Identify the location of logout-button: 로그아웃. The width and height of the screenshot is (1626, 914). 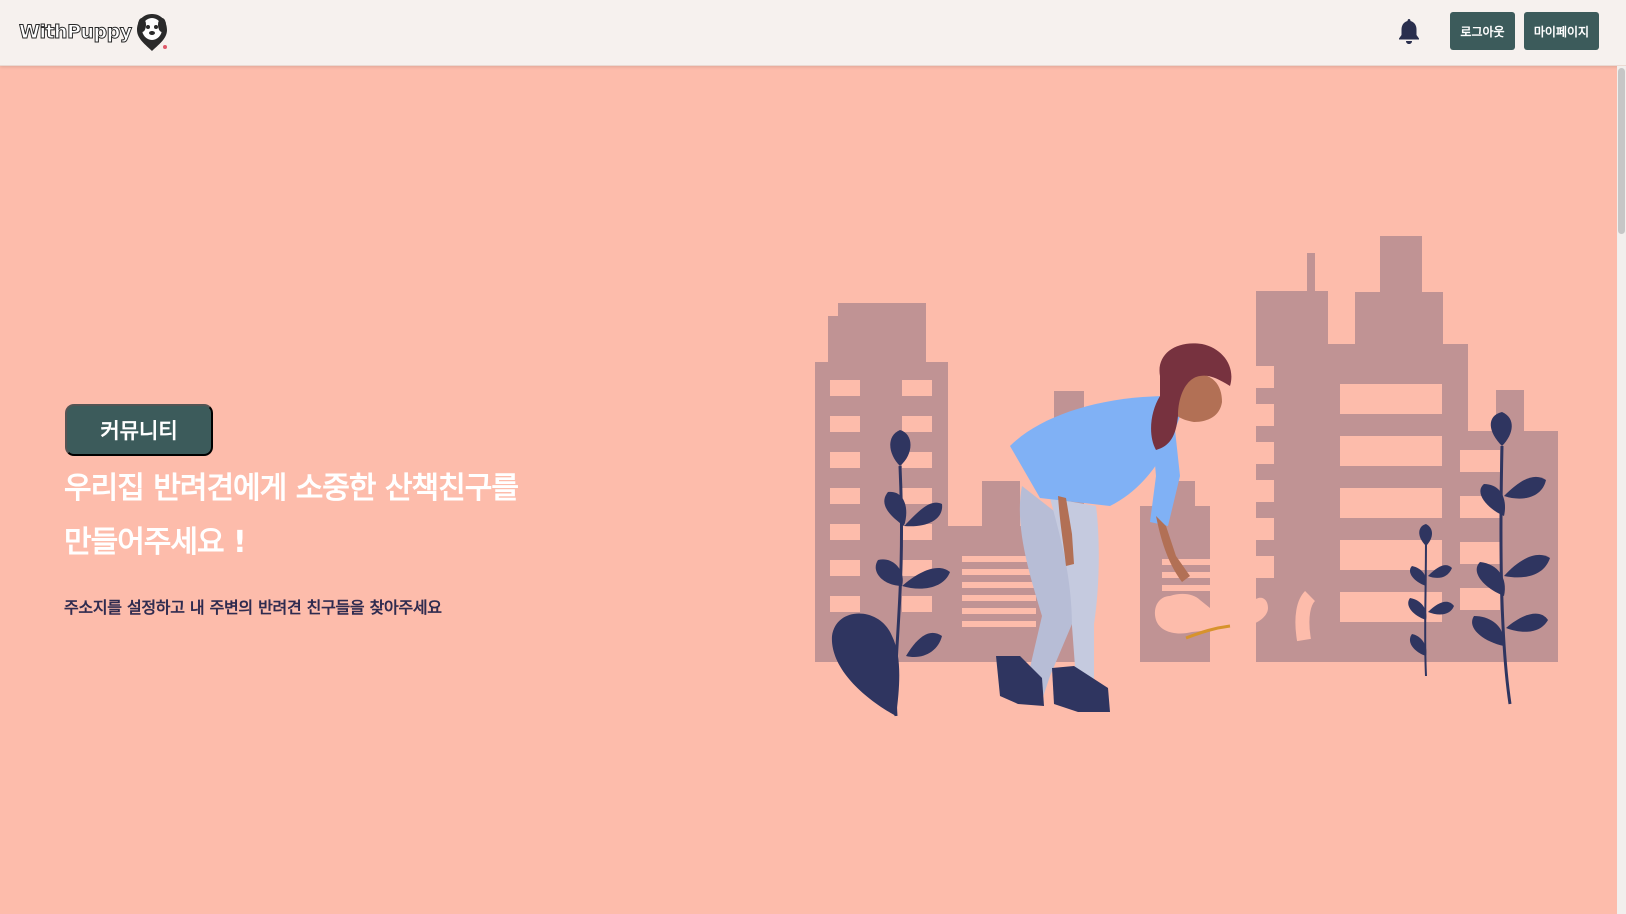
(1482, 31).